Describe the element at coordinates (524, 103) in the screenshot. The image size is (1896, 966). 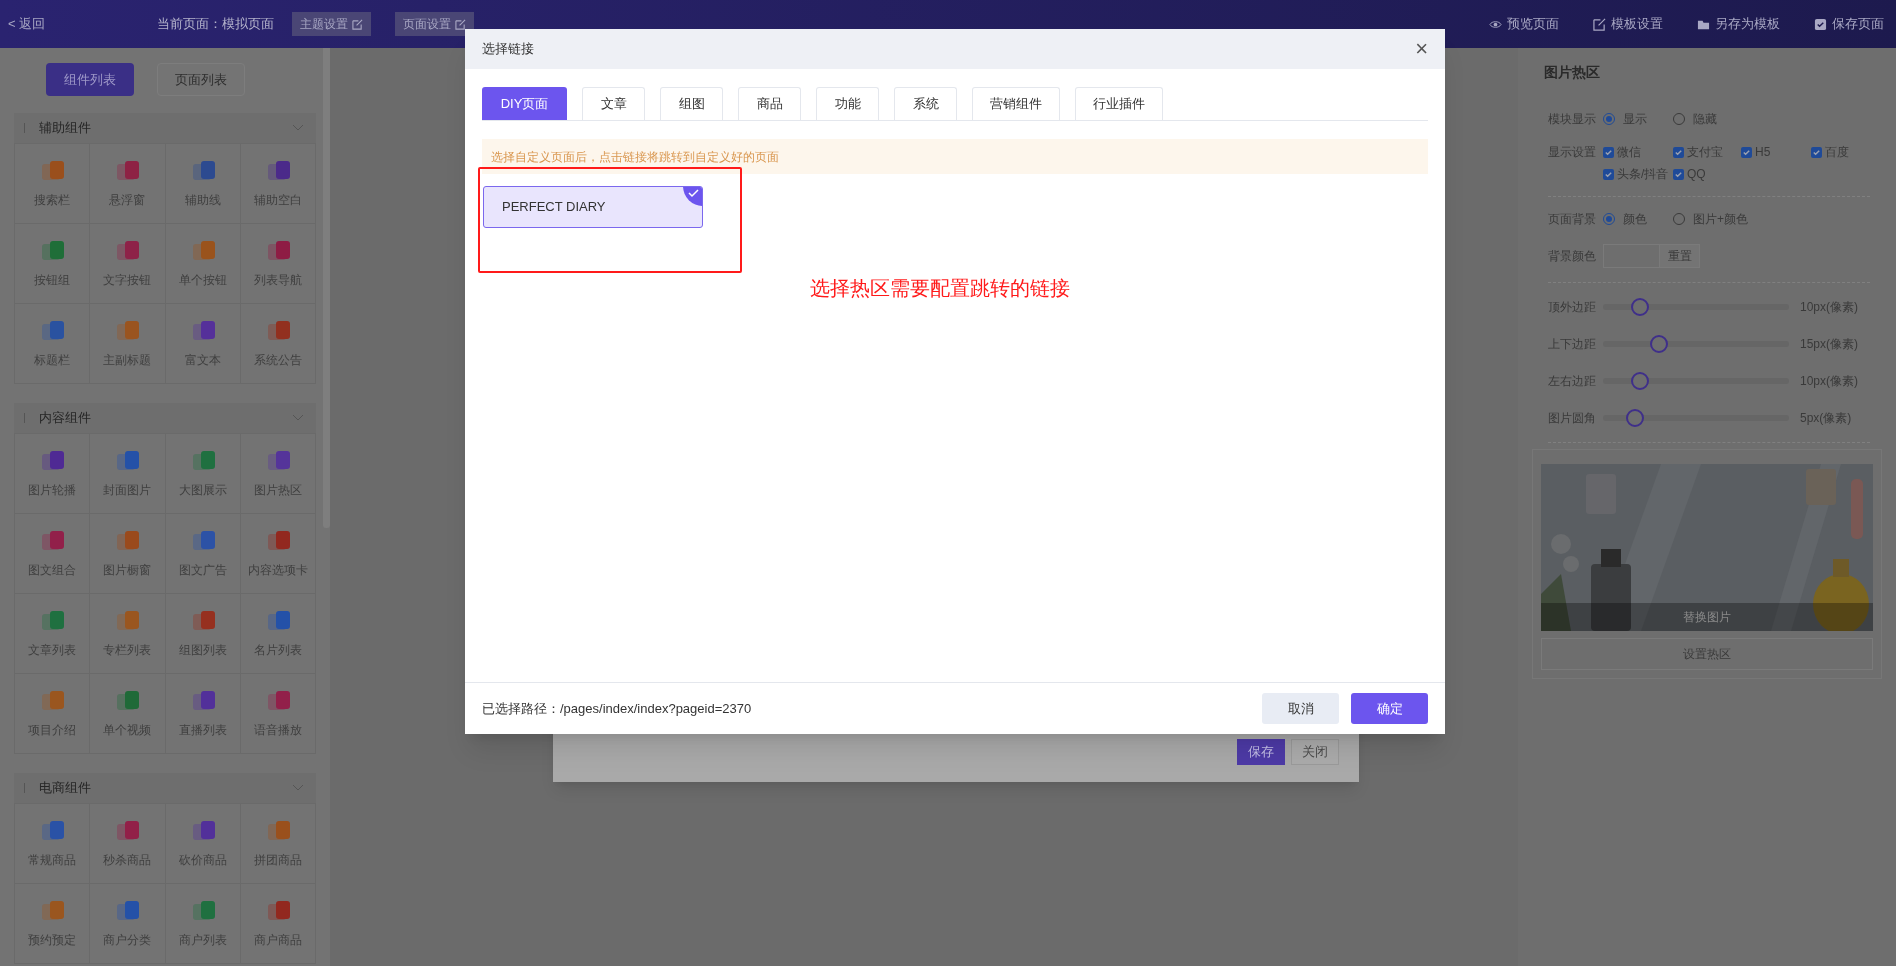
I see `link-tab: DIY页面` at that location.